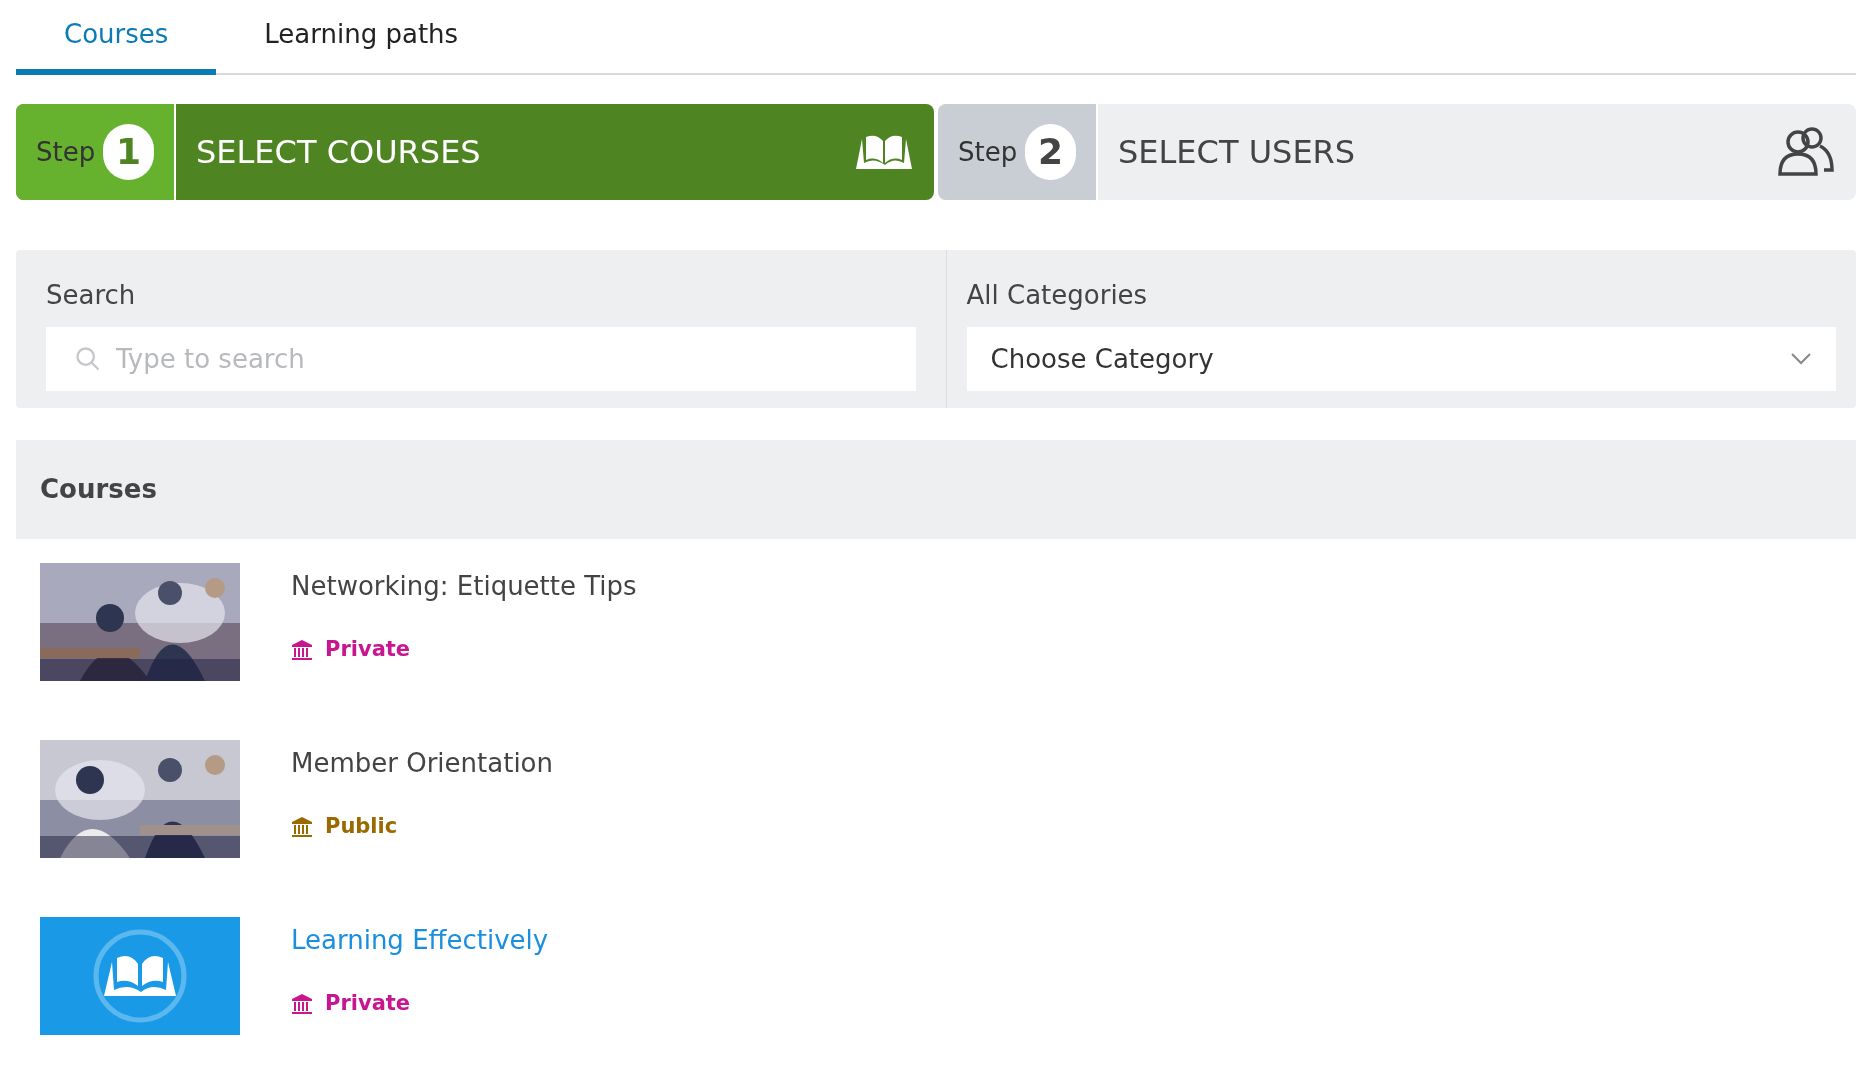  I want to click on visibility-label: Public, so click(361, 826).